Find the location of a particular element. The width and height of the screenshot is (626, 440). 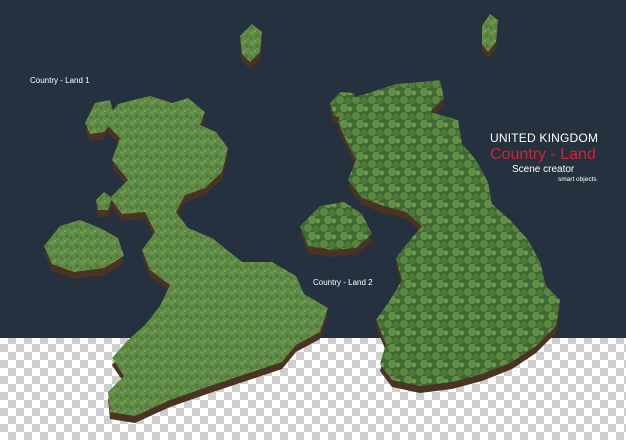

subtitle: Country - Land is located at coordinates (543, 154).